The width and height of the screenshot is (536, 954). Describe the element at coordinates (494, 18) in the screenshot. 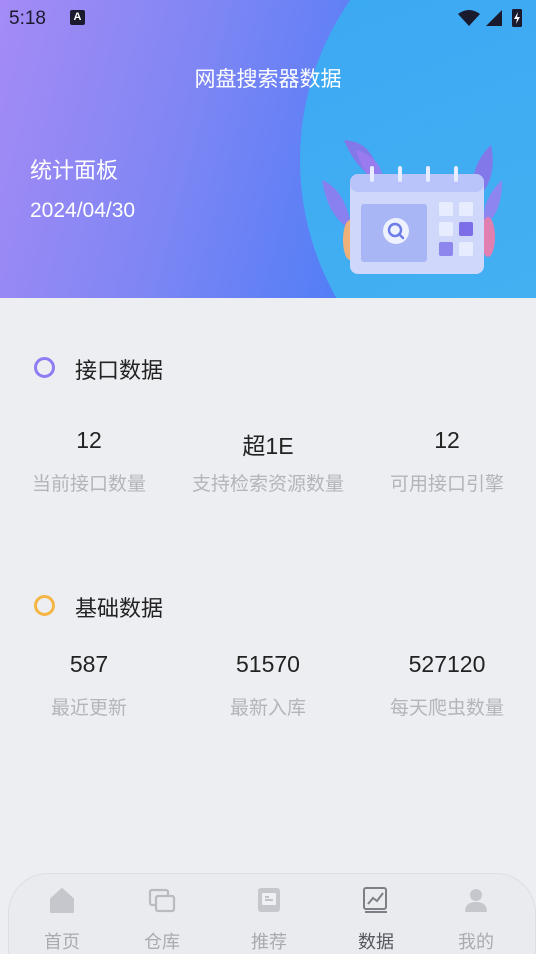

I see `signal-icon` at that location.